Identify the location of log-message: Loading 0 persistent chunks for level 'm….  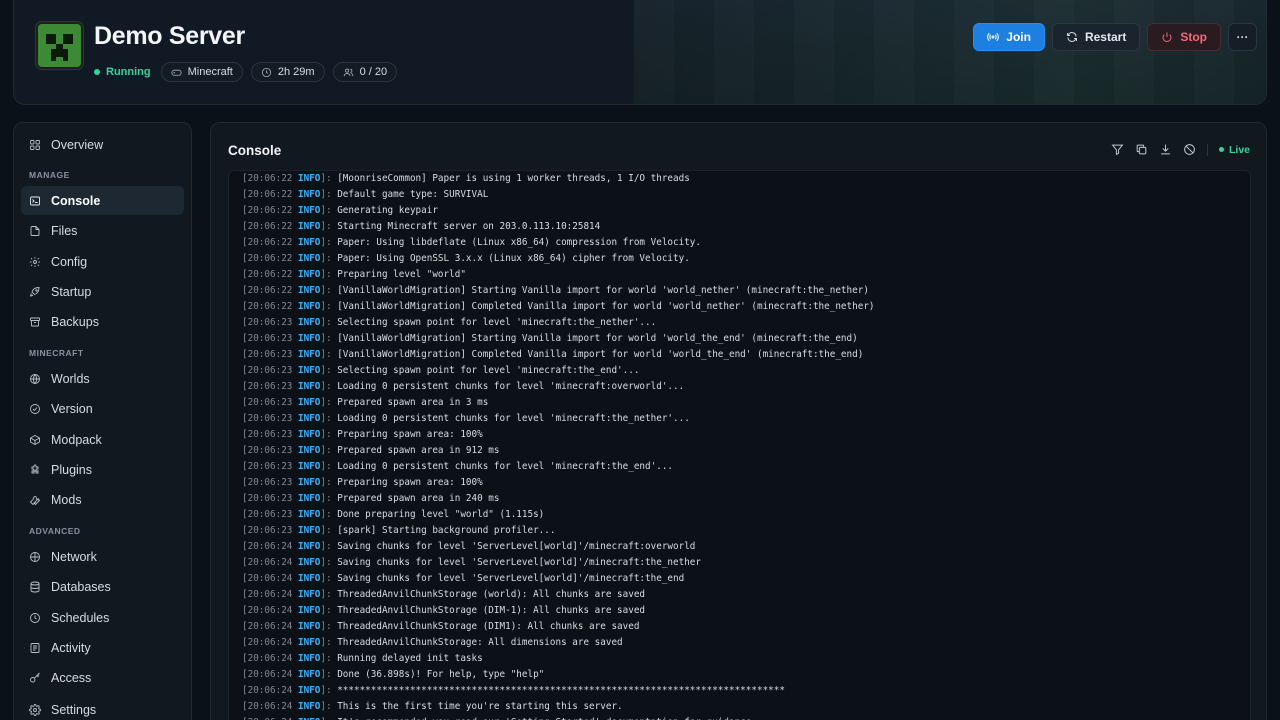
(513, 418).